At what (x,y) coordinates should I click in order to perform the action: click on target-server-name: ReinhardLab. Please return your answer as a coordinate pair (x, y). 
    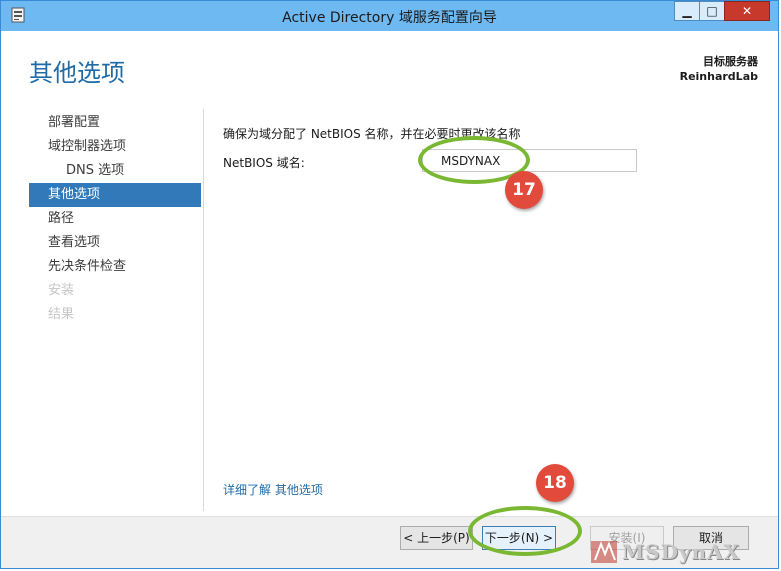
    Looking at the image, I should click on (718, 76).